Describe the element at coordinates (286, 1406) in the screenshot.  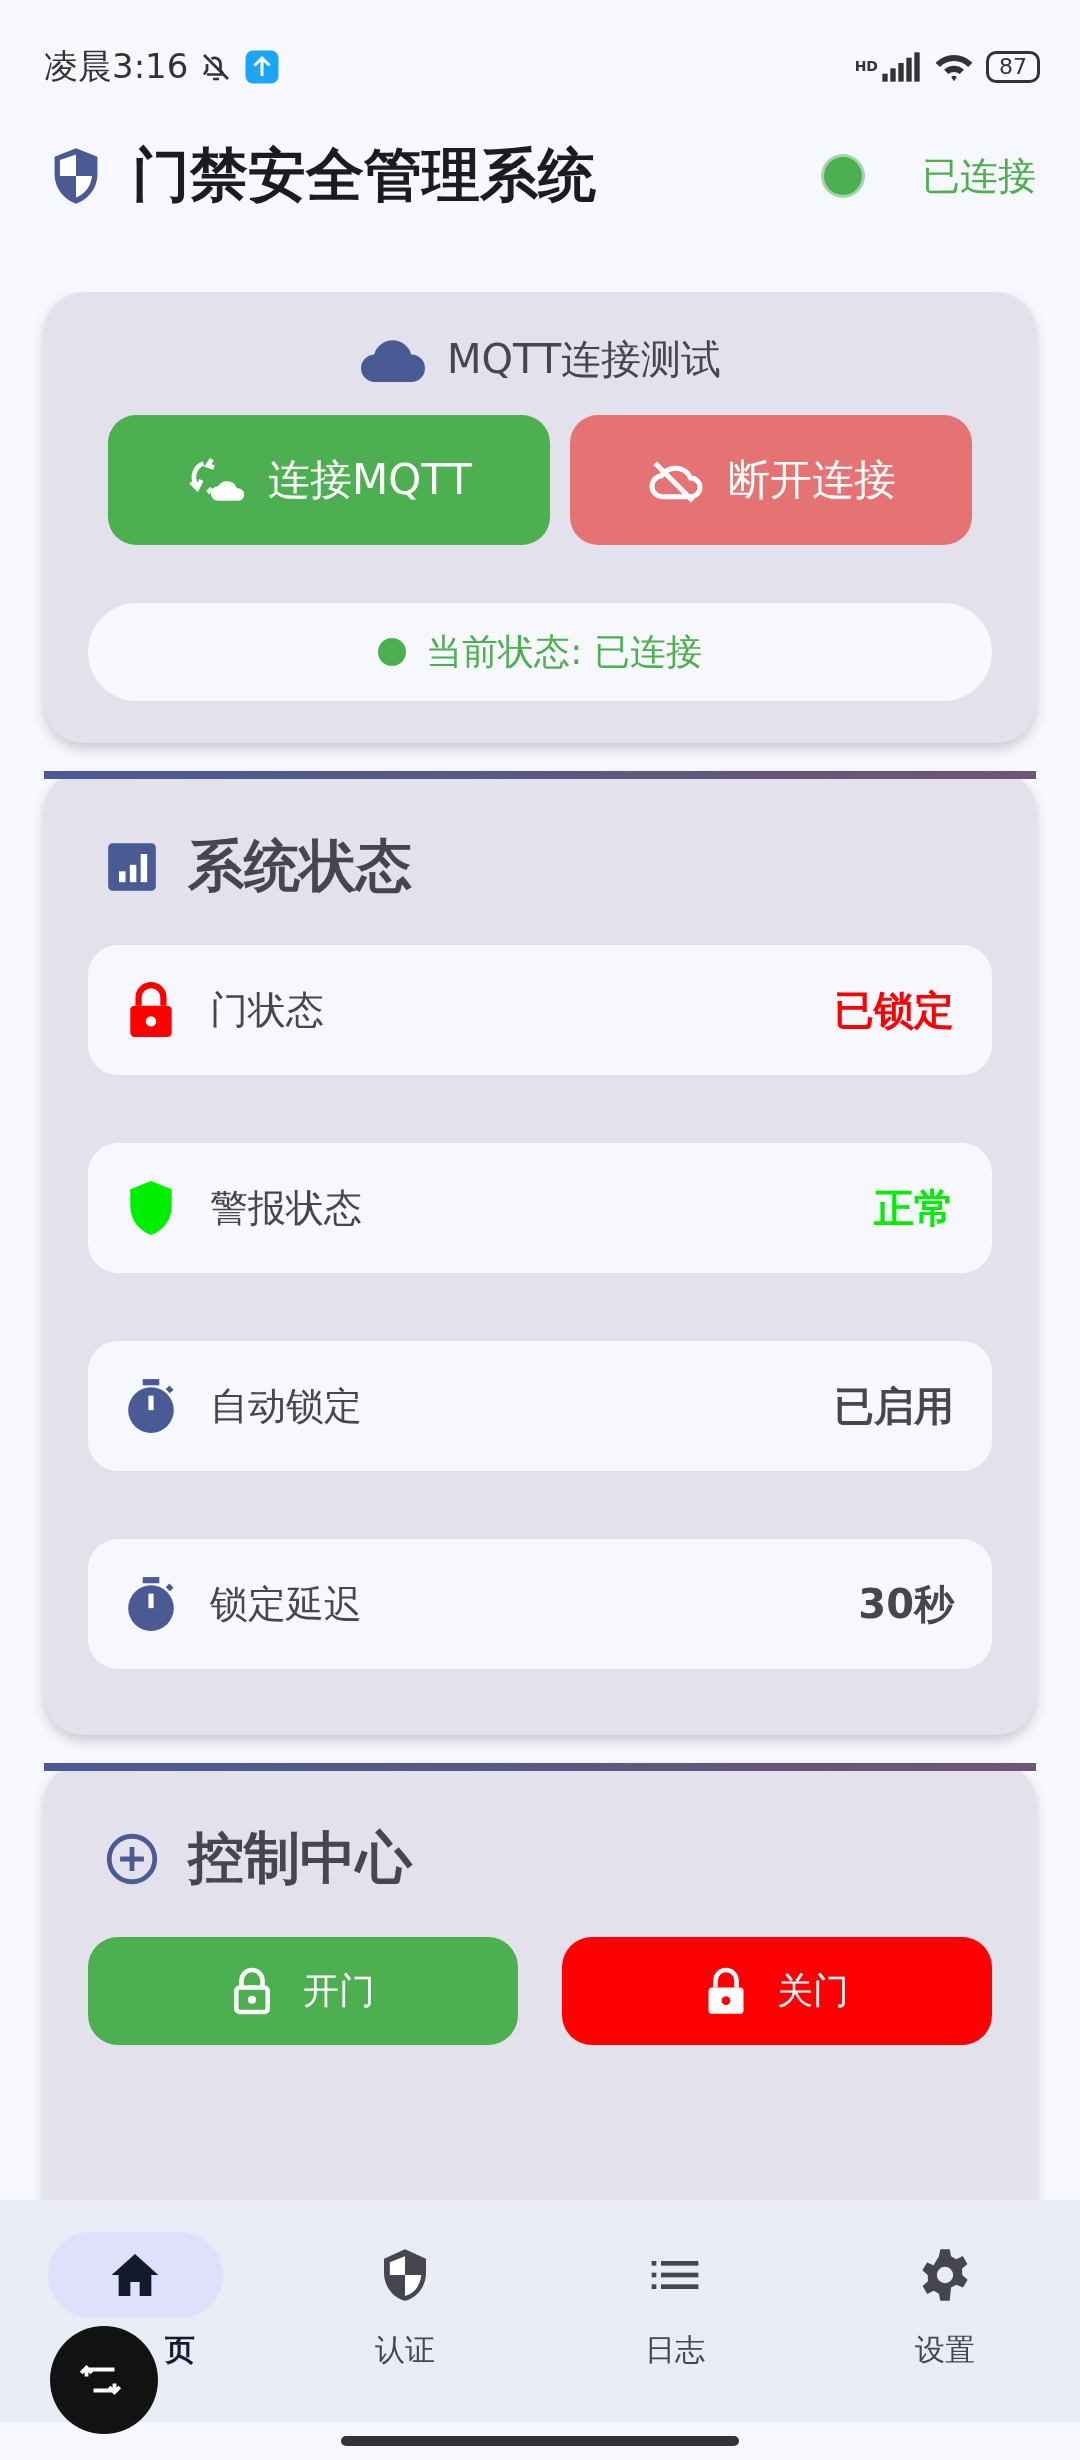
I see `row-label: 自动锁定` at that location.